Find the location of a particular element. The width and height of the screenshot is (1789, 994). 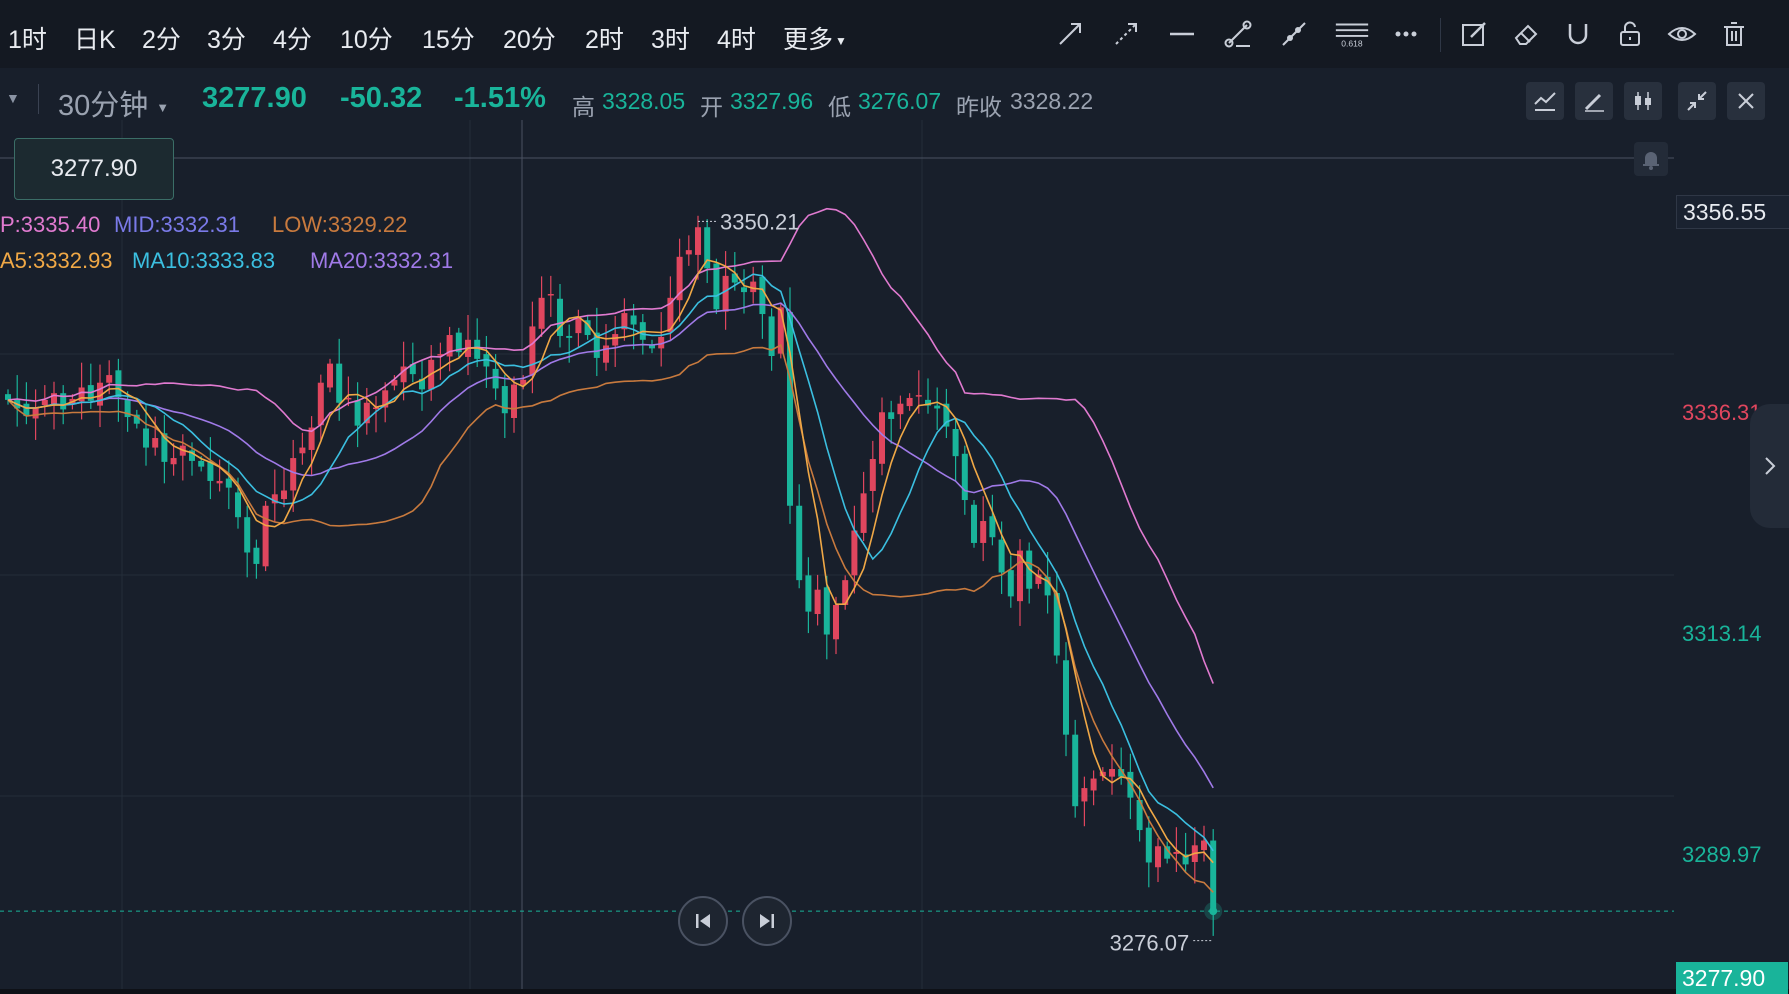

price-alert-bell-icon is located at coordinates (1651, 159).